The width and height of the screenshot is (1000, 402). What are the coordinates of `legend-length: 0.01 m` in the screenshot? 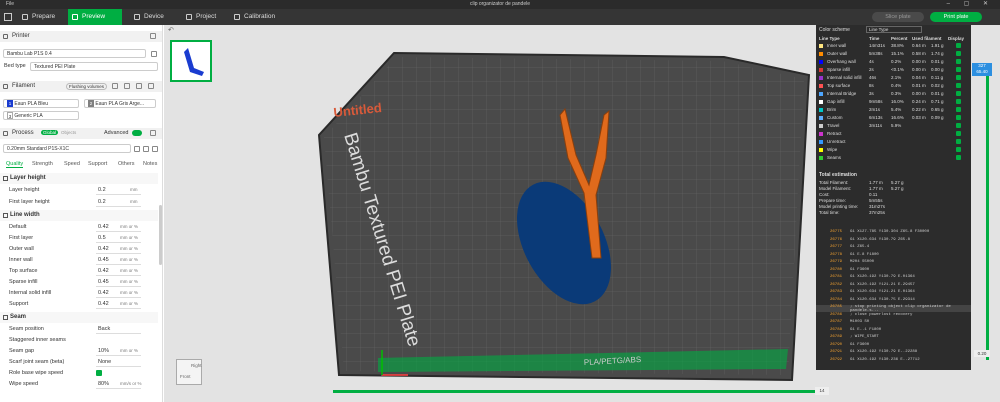 It's located at (919, 85).